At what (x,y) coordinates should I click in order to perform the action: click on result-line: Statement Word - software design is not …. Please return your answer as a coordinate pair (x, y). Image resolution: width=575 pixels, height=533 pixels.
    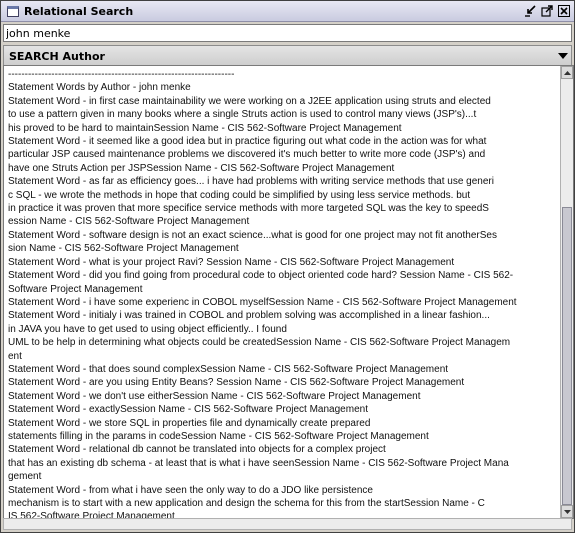
    Looking at the image, I should click on (252, 235).